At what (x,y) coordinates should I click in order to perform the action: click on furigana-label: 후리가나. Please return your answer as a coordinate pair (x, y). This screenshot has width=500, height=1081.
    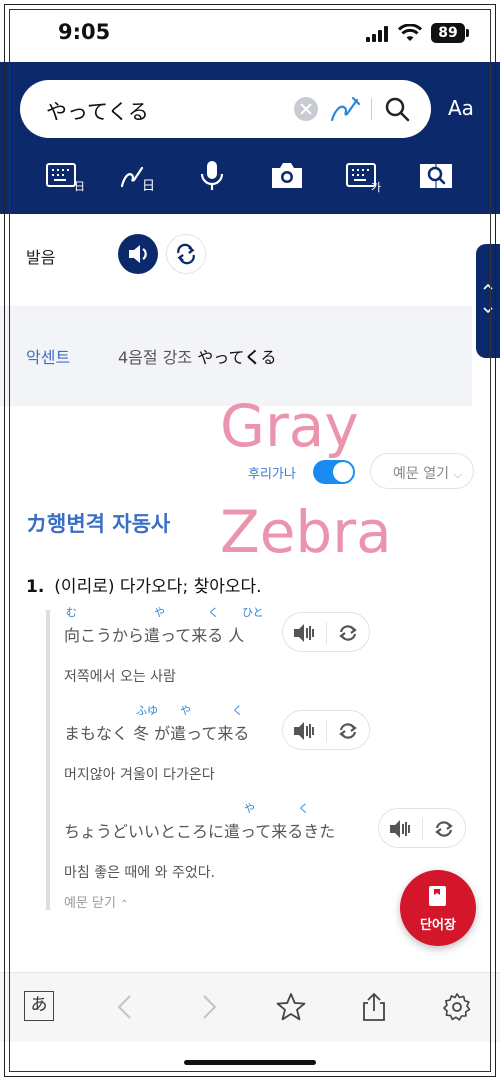
    Looking at the image, I should click on (272, 474).